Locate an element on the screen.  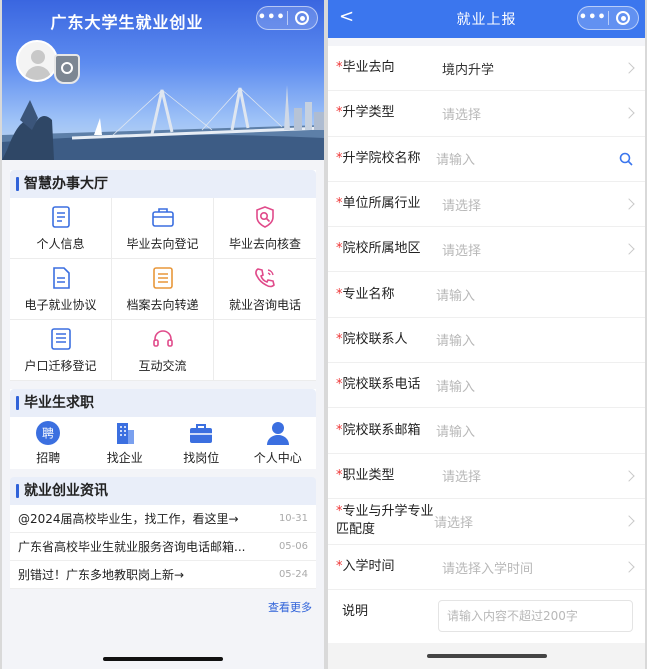
field-label-text: 升学类型 is located at coordinates (368, 113).